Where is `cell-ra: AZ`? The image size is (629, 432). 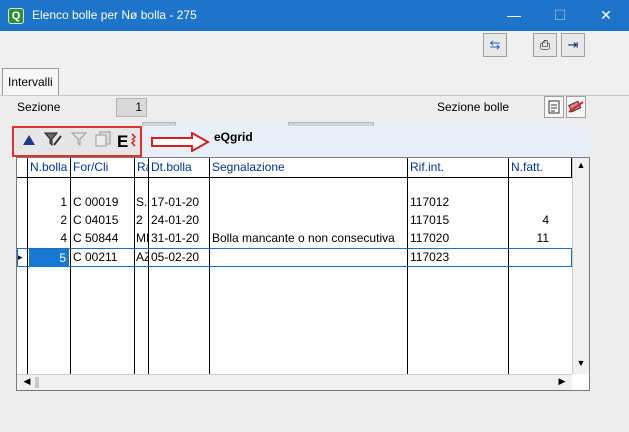
cell-ra: AZ is located at coordinates (142, 257).